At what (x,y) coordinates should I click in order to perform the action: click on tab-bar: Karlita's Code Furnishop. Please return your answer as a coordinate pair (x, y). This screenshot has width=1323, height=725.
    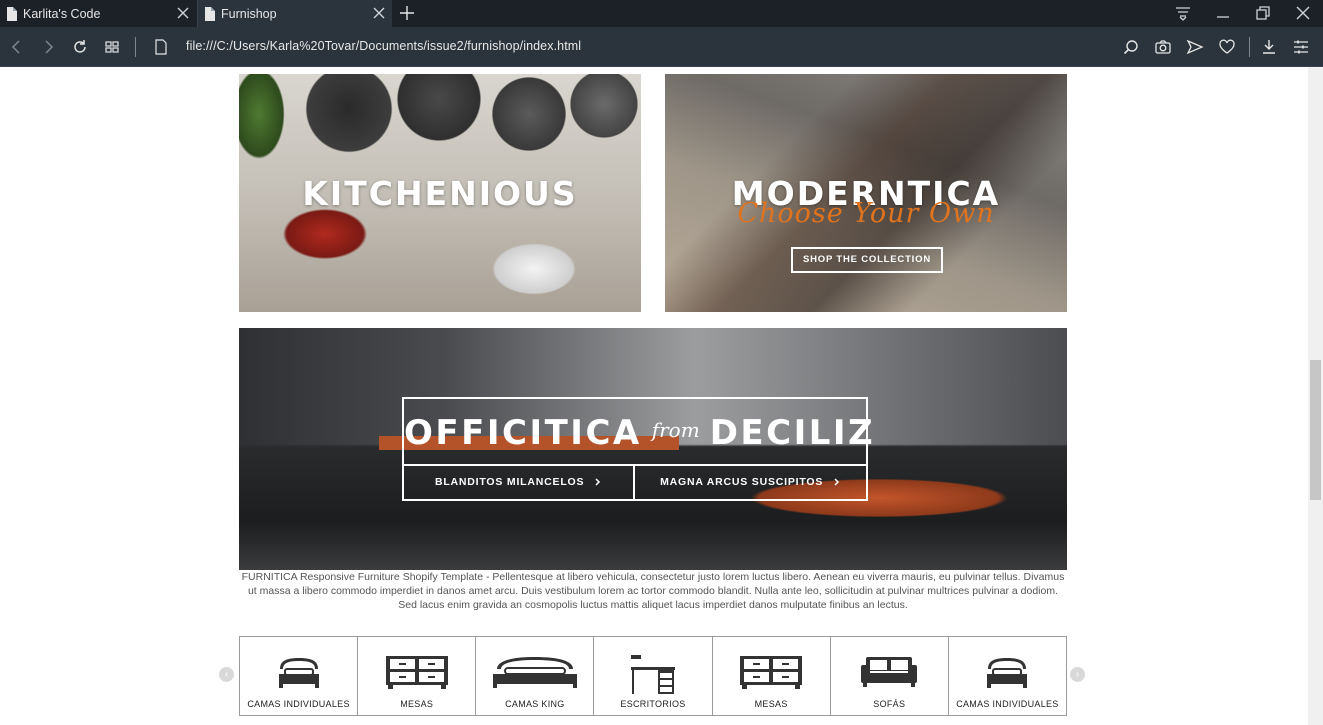
    Looking at the image, I should click on (661, 13).